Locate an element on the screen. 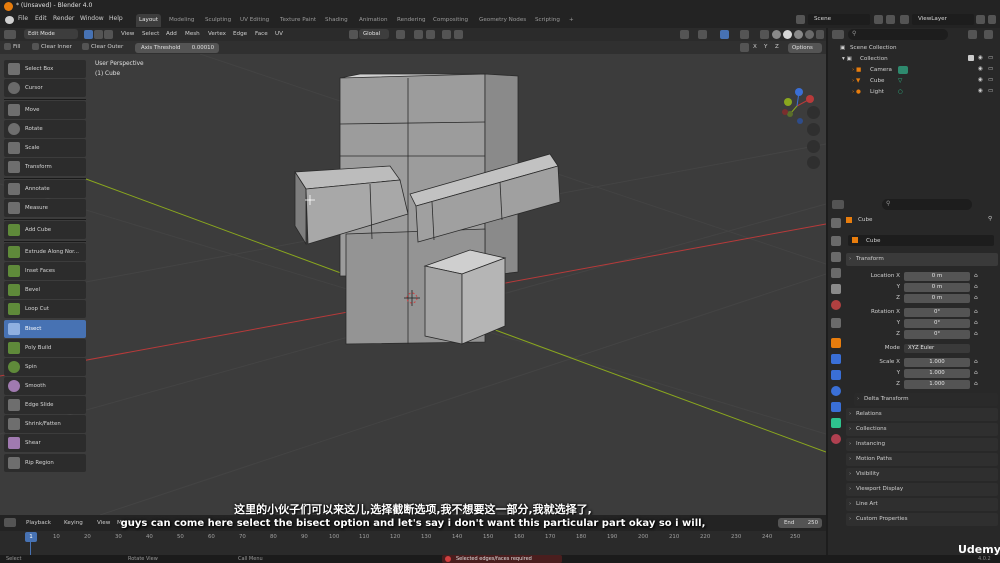 The width and height of the screenshot is (1000, 563). location-x-field: 0 m is located at coordinates (937, 276).